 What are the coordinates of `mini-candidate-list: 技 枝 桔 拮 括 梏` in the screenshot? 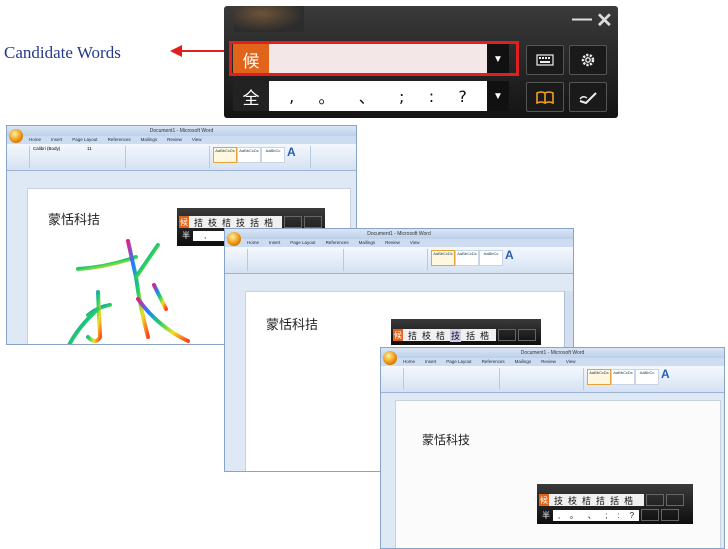 It's located at (596, 500).